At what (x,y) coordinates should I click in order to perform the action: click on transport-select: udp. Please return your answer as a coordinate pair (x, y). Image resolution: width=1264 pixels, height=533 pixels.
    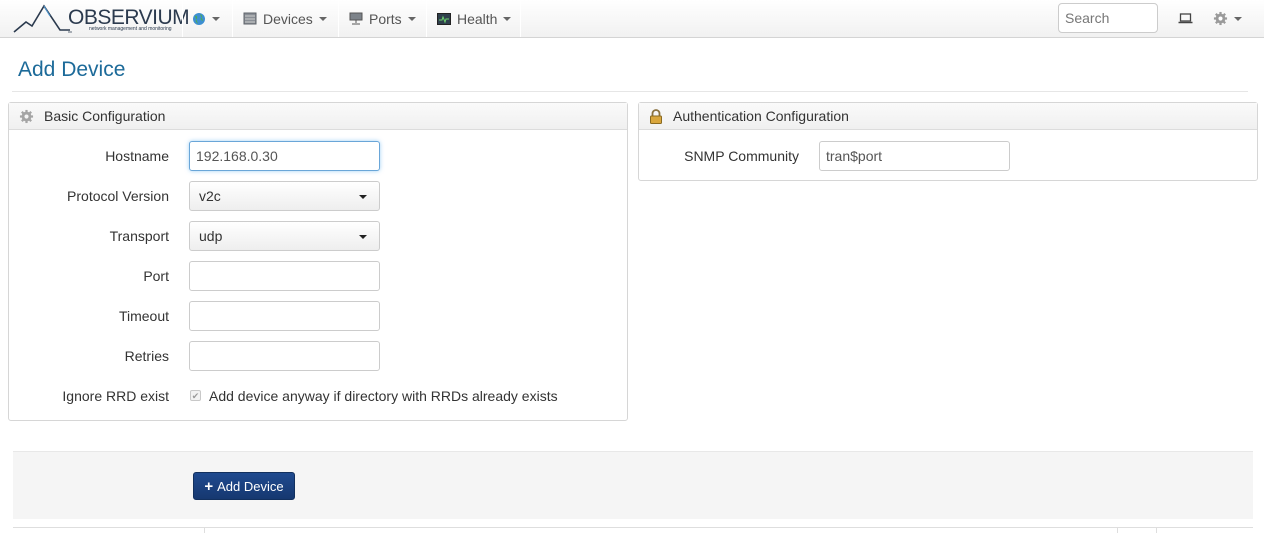
    Looking at the image, I should click on (284, 236).